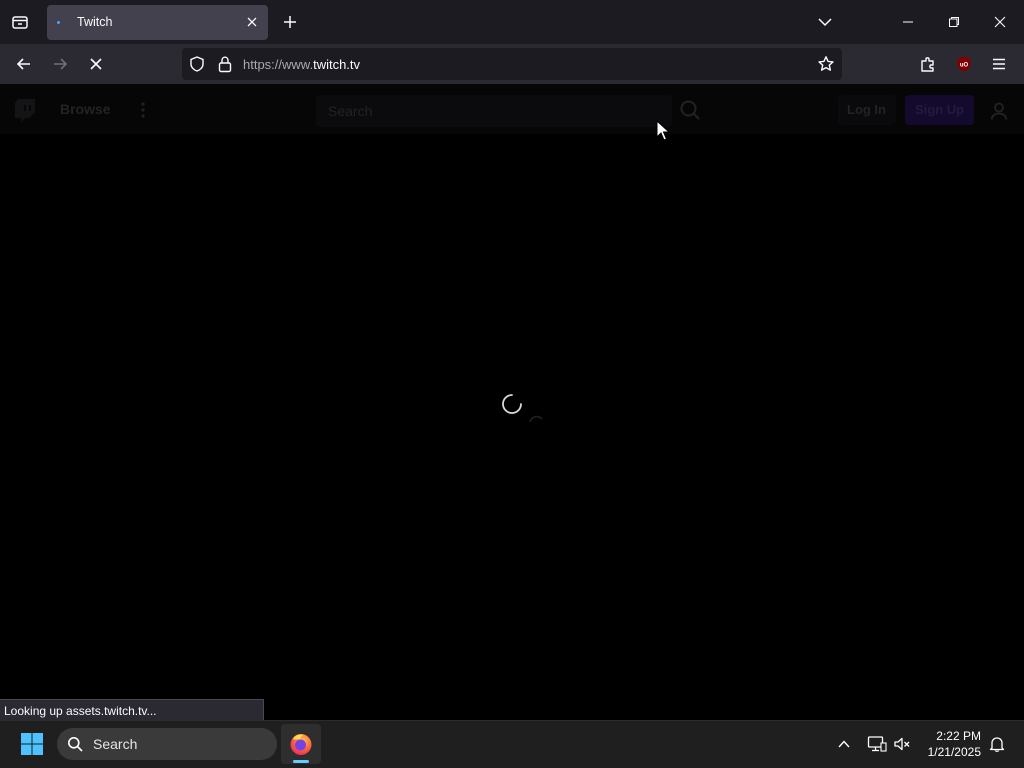  What do you see at coordinates (143, 110) in the screenshot?
I see `more-options-icon` at bounding box center [143, 110].